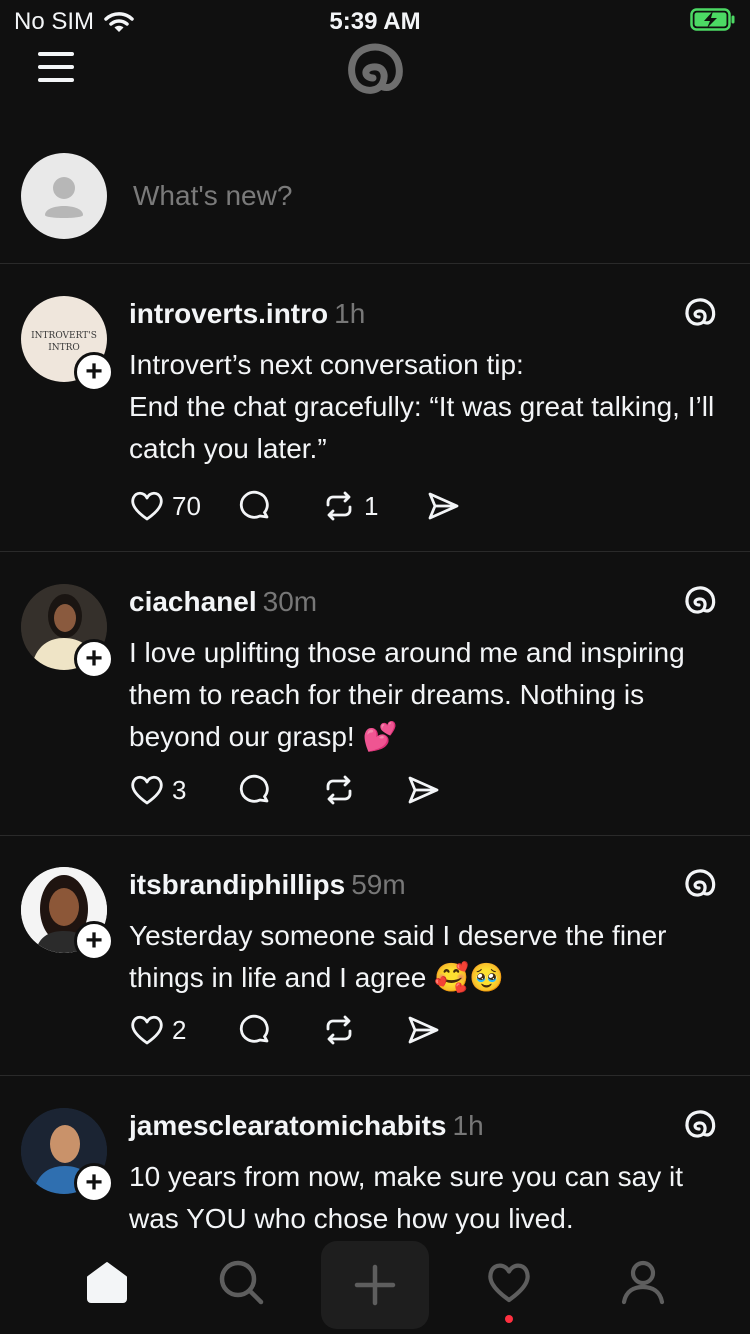 Image resolution: width=750 pixels, height=1334 pixels. Describe the element at coordinates (375, 72) in the screenshot. I see `threads-logo-icon` at that location.